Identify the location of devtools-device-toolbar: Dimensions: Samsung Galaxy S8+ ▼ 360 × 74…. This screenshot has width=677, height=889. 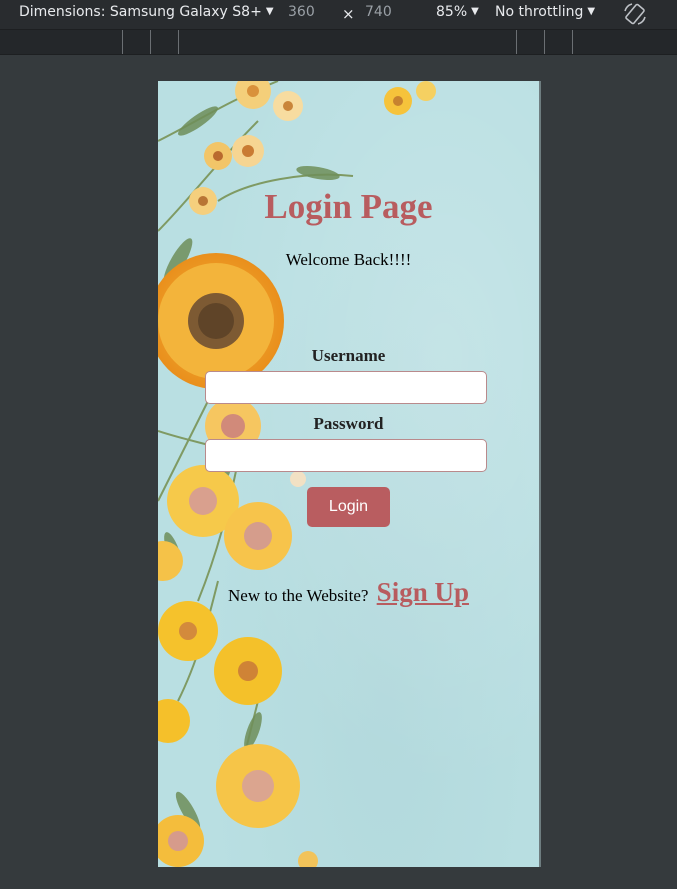
(338, 14).